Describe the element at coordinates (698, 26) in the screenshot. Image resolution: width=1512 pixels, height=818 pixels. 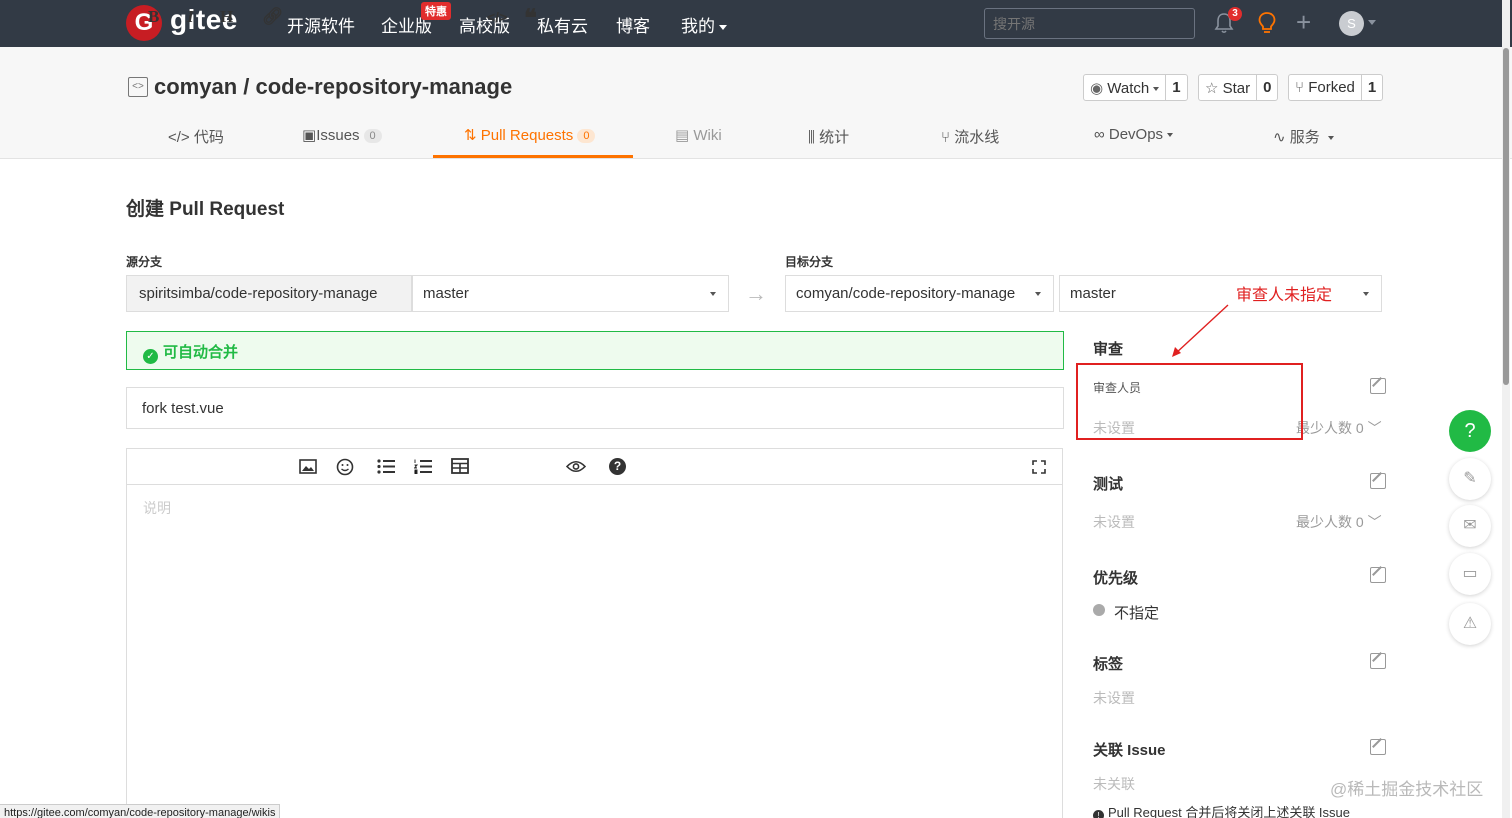
I see `nav-mine-label: 我的` at that location.